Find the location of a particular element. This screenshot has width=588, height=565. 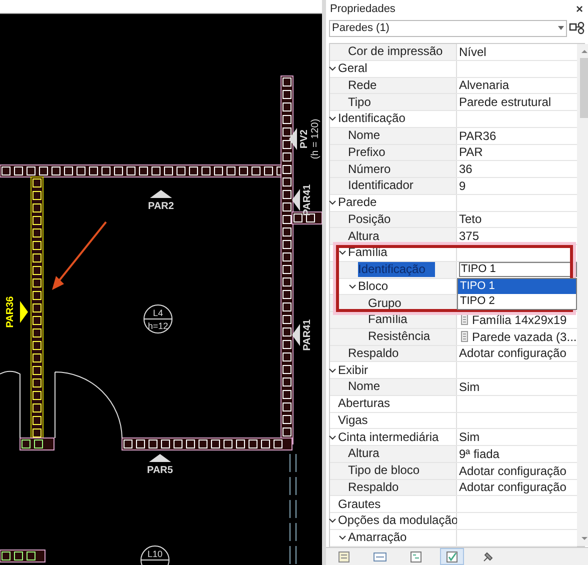

category-label: Exibir is located at coordinates (353, 370).